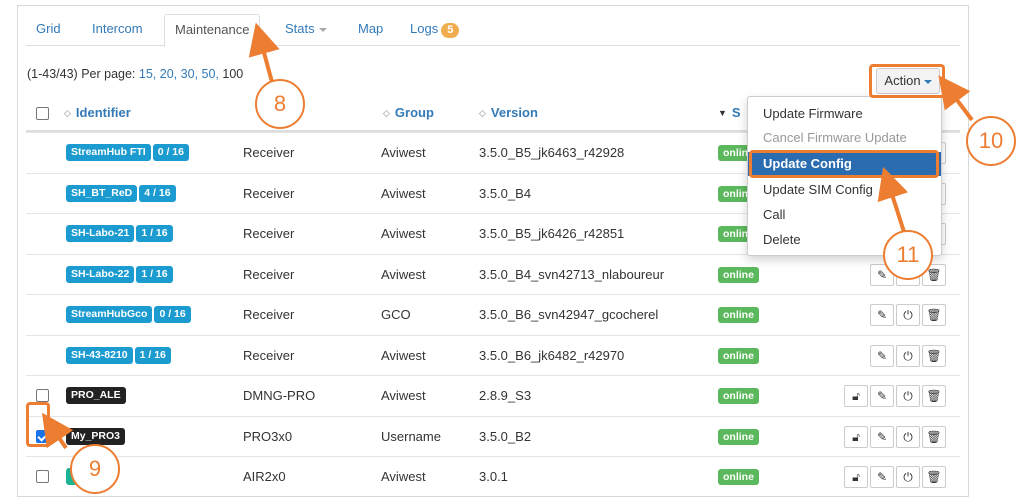  What do you see at coordinates (505, 436) in the screenshot?
I see `version-cell: 3.5.0_B2` at bounding box center [505, 436].